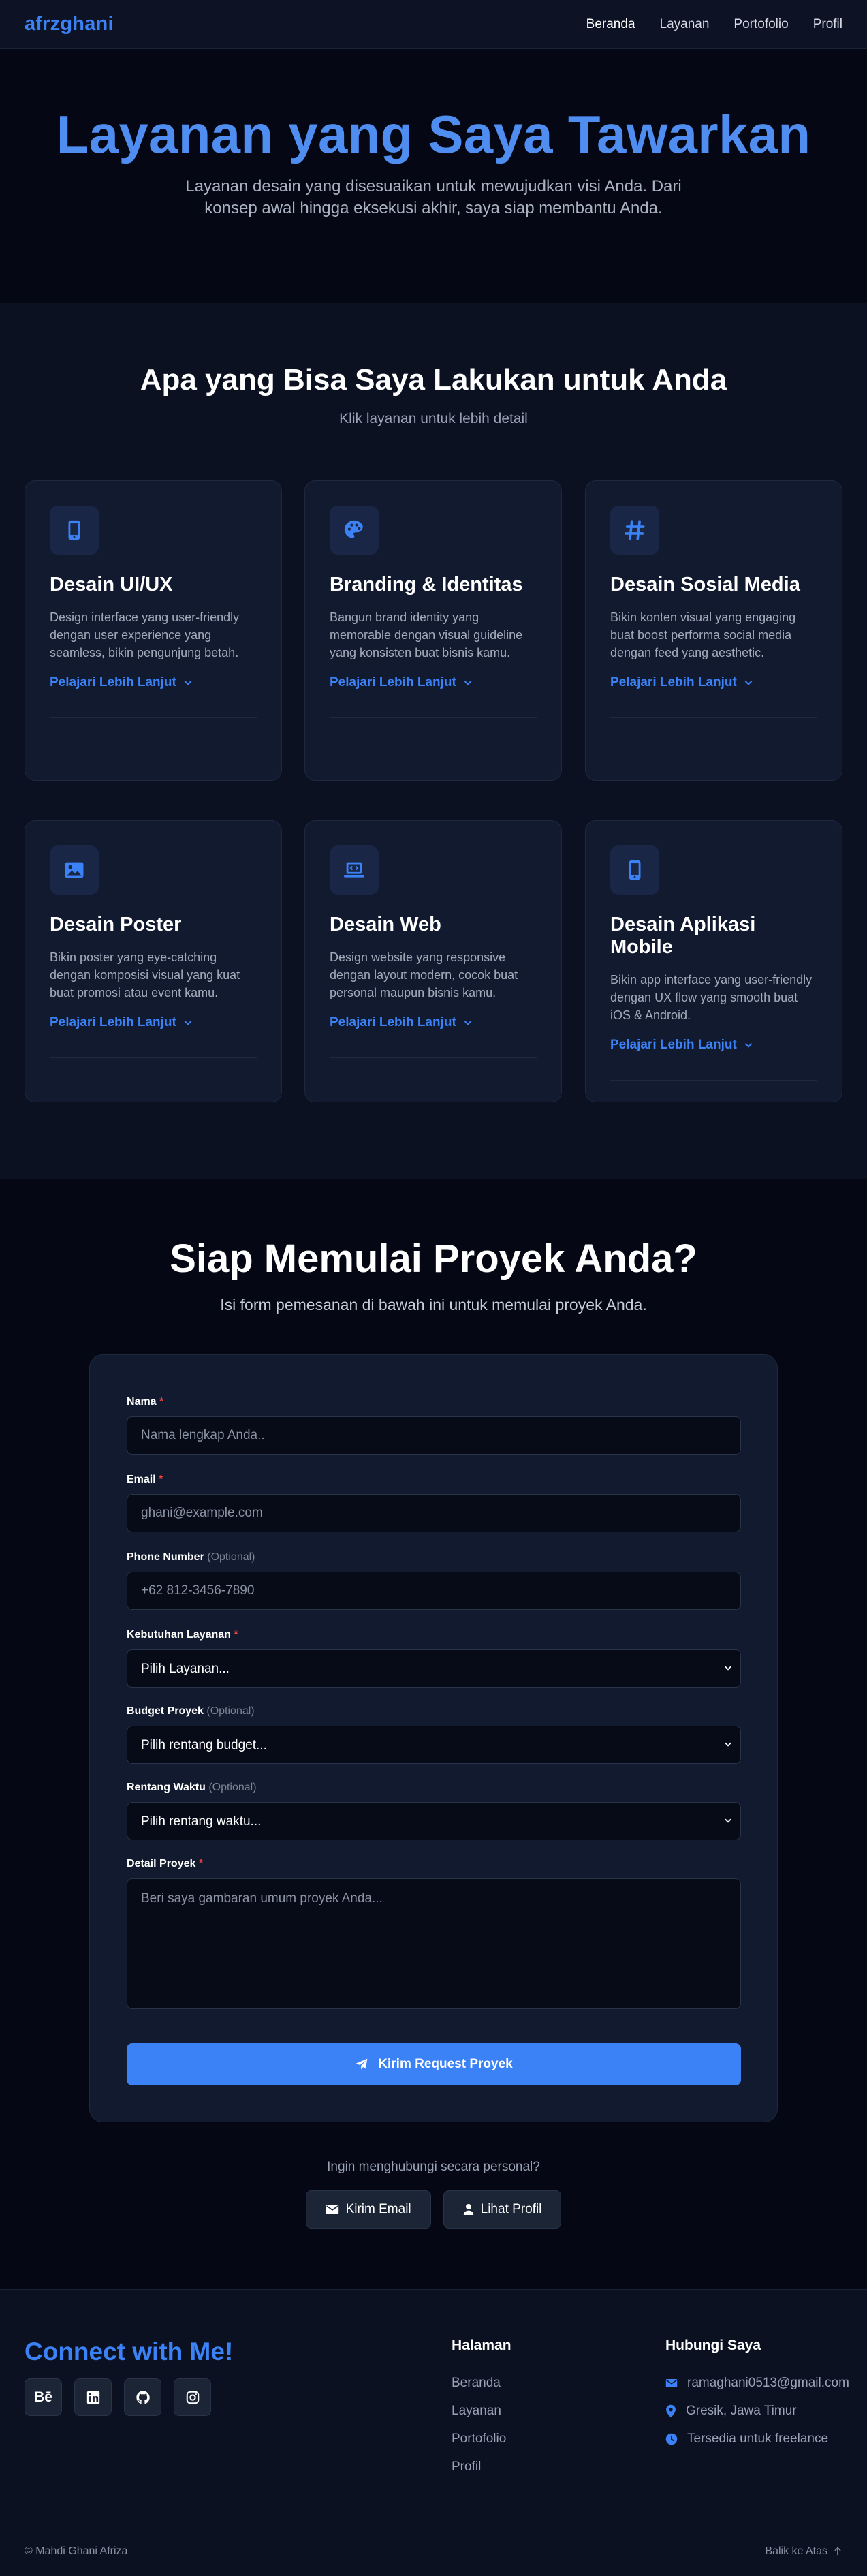  I want to click on send-email-button: Kirim Email, so click(368, 2209).